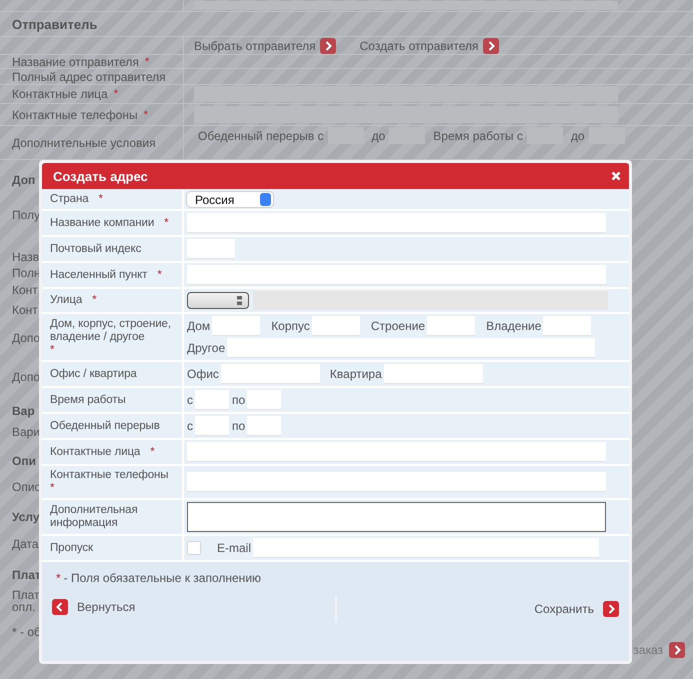 Image resolution: width=693 pixels, height=679 pixels. Describe the element at coordinates (261, 135) in the screenshot. I see `field-label: Обеденный перерыв с` at that location.